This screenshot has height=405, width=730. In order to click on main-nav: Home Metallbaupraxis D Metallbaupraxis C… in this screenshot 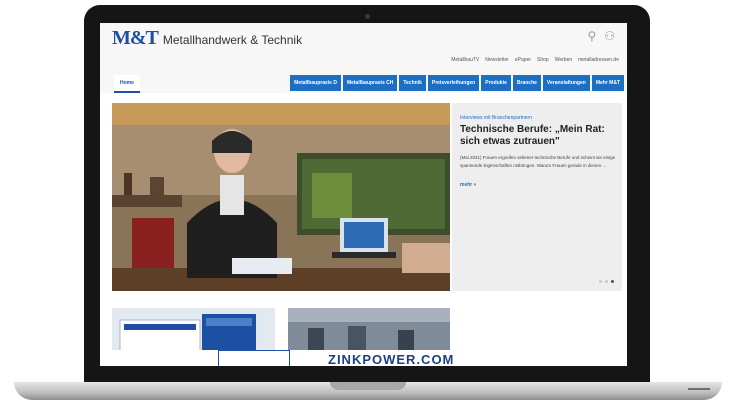, I will do `click(369, 84)`.